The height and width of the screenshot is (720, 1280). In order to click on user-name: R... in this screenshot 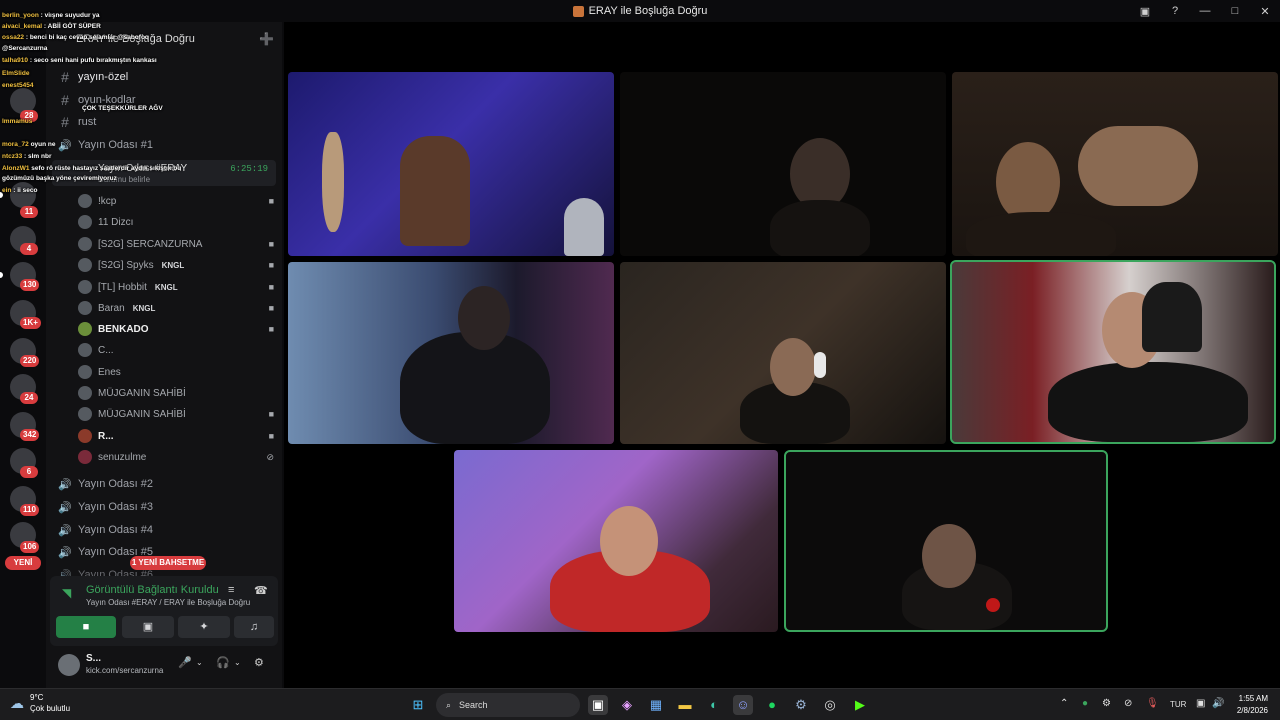, I will do `click(106, 436)`.